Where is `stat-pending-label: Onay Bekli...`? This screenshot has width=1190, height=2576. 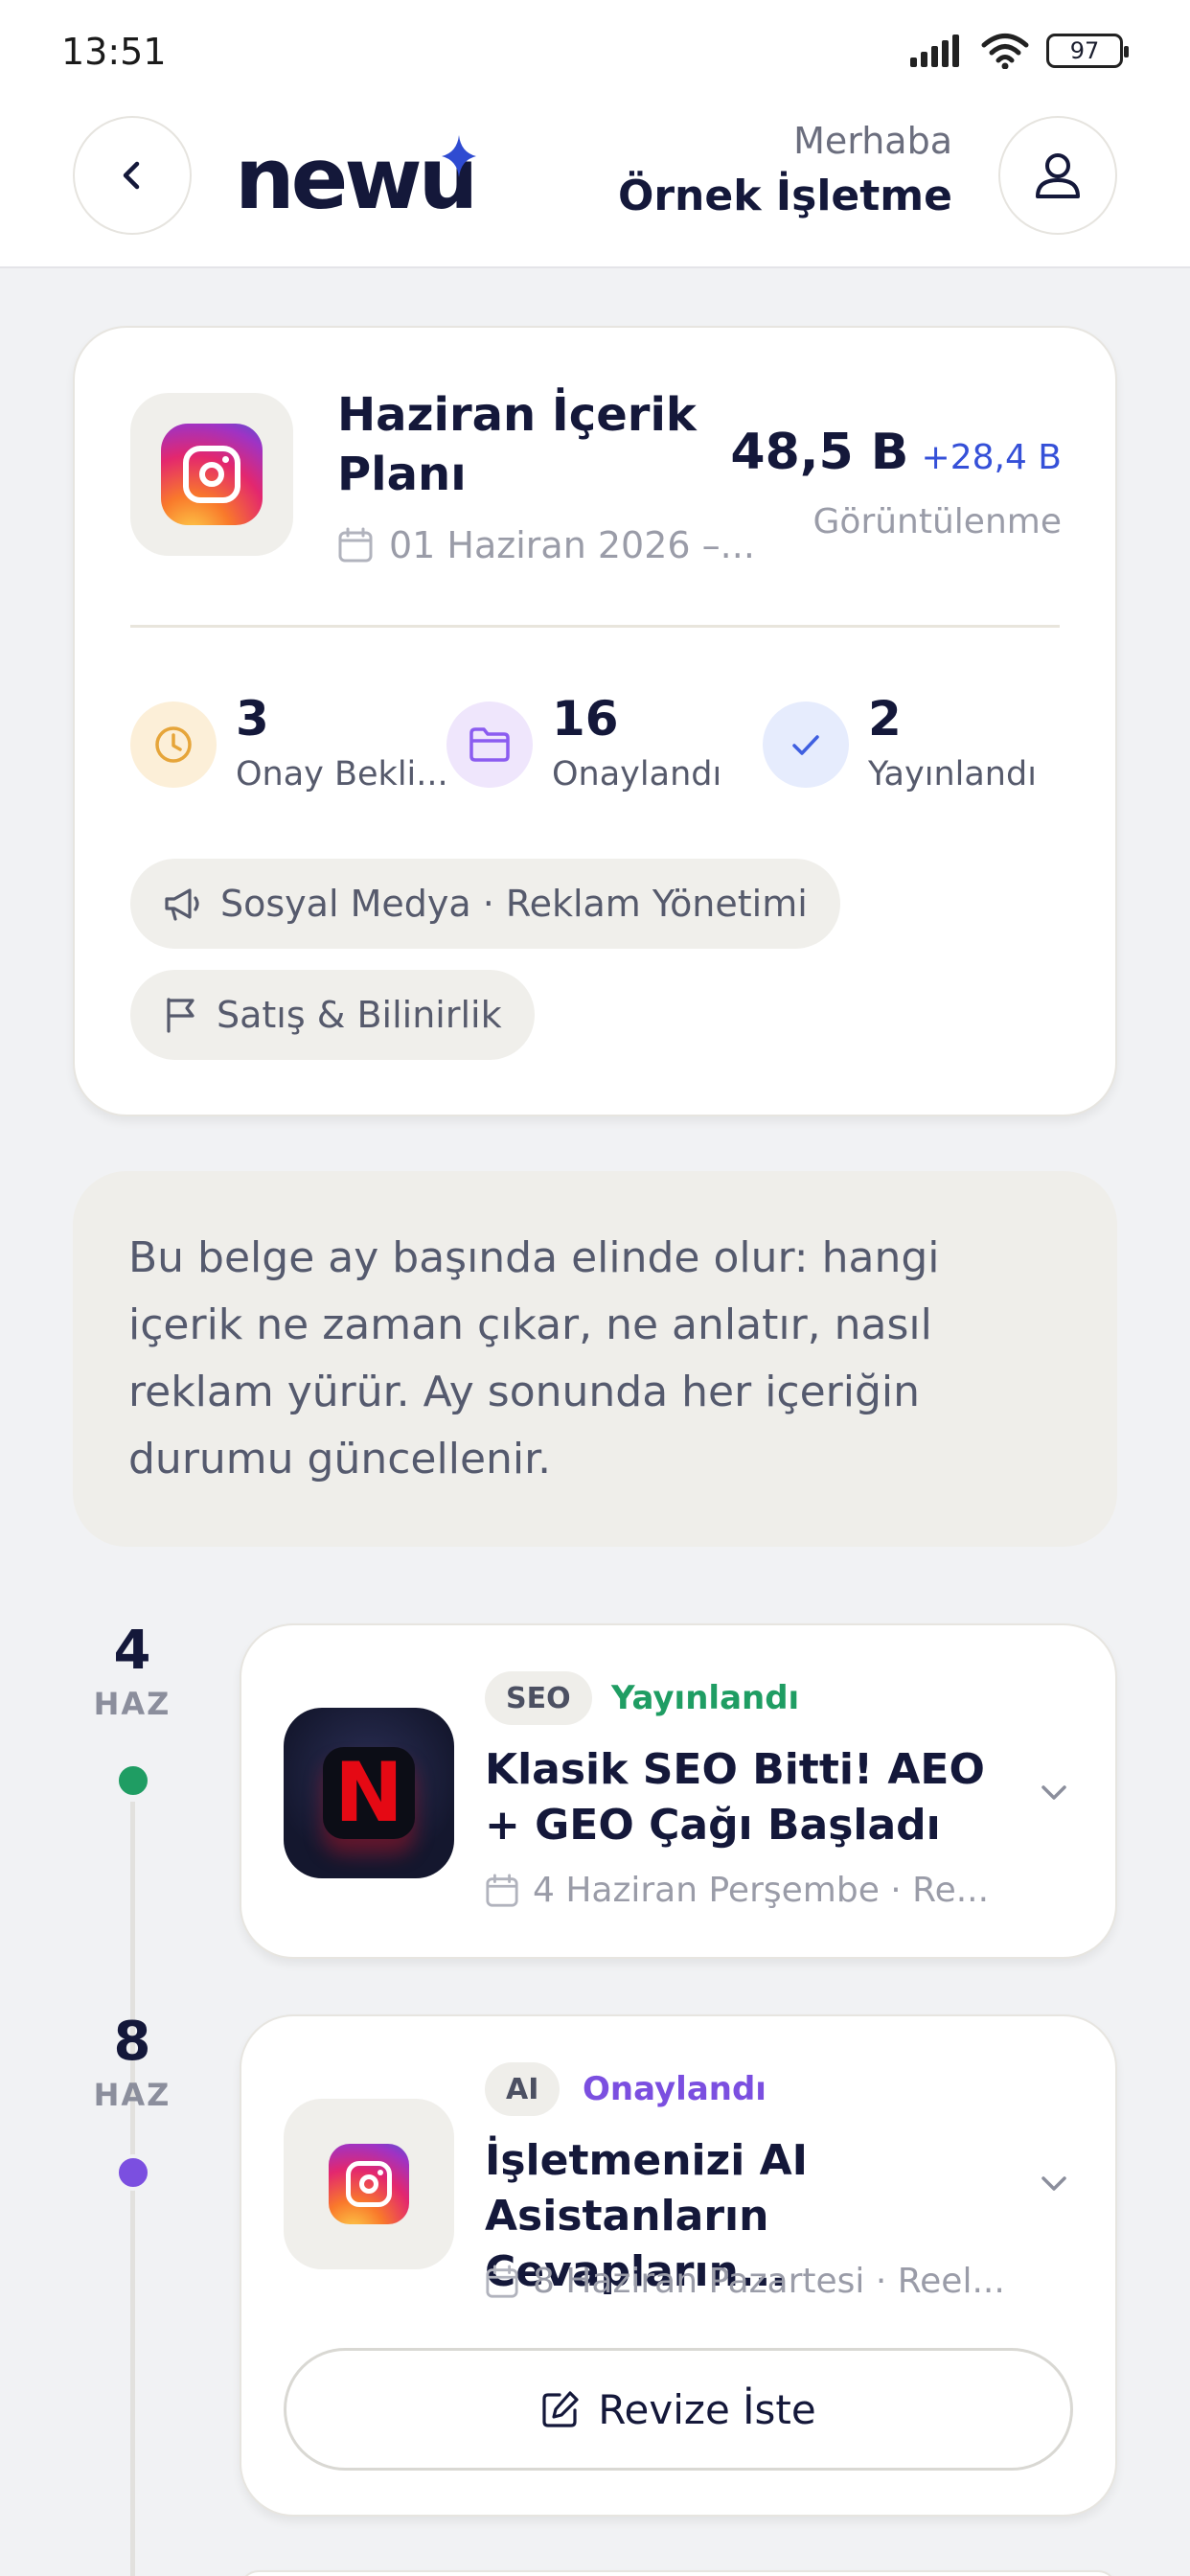 stat-pending-label: Onay Bekli... is located at coordinates (342, 774).